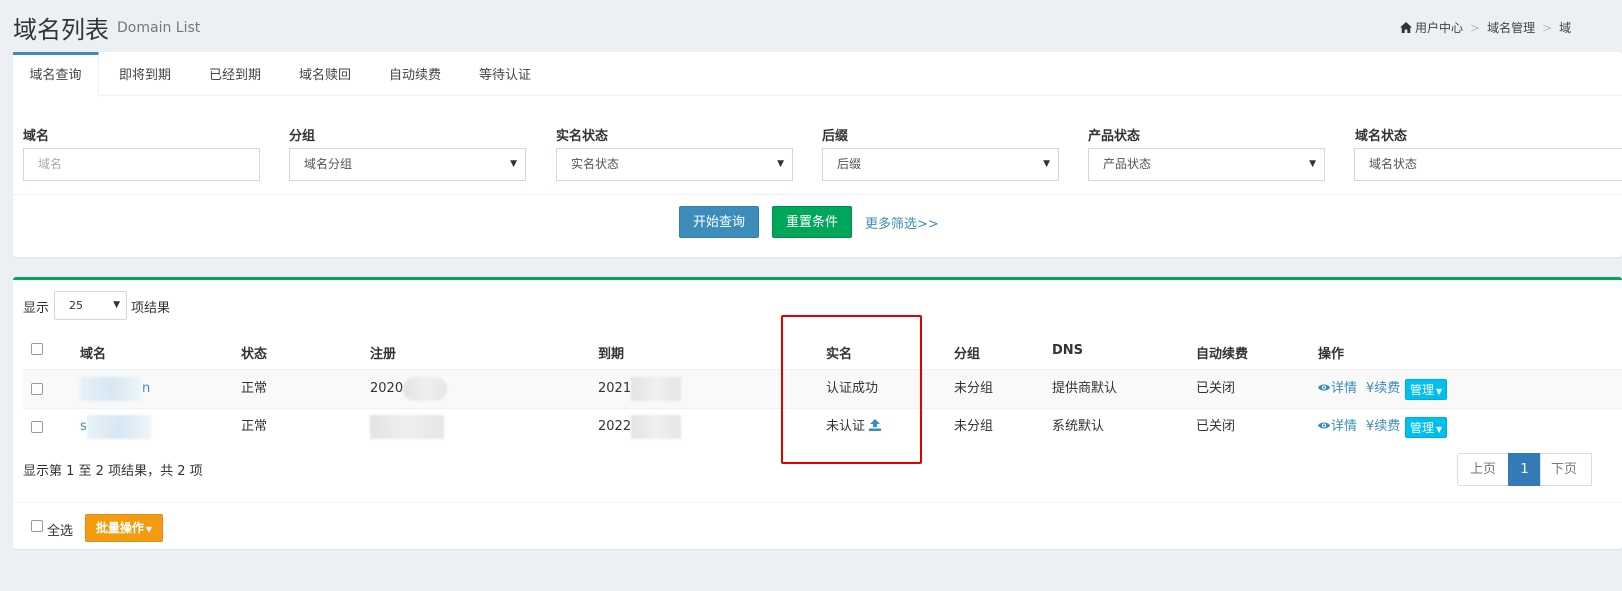 Image resolution: width=1622 pixels, height=591 pixels. Describe the element at coordinates (146, 388) in the screenshot. I see `domain-text: n` at that location.